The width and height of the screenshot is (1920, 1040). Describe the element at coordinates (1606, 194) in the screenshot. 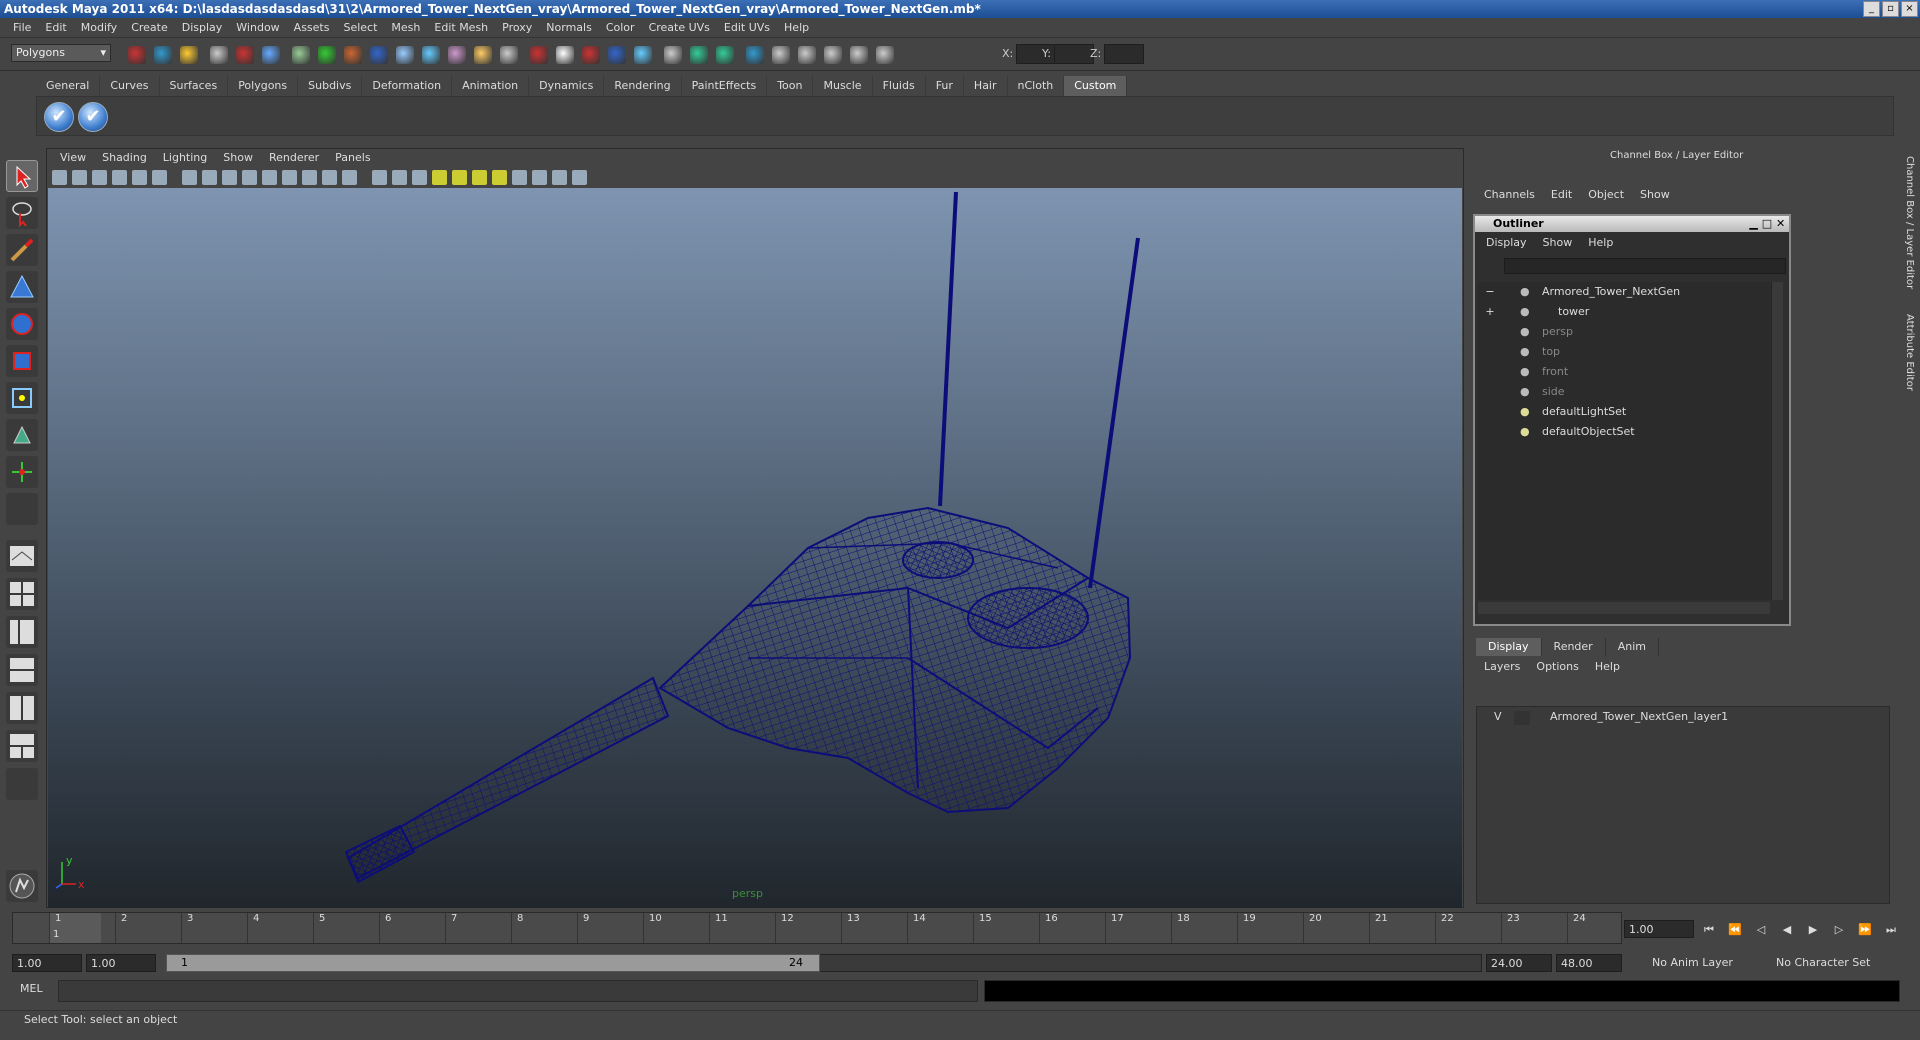

I see `channel-box-menu-object: Object` at that location.